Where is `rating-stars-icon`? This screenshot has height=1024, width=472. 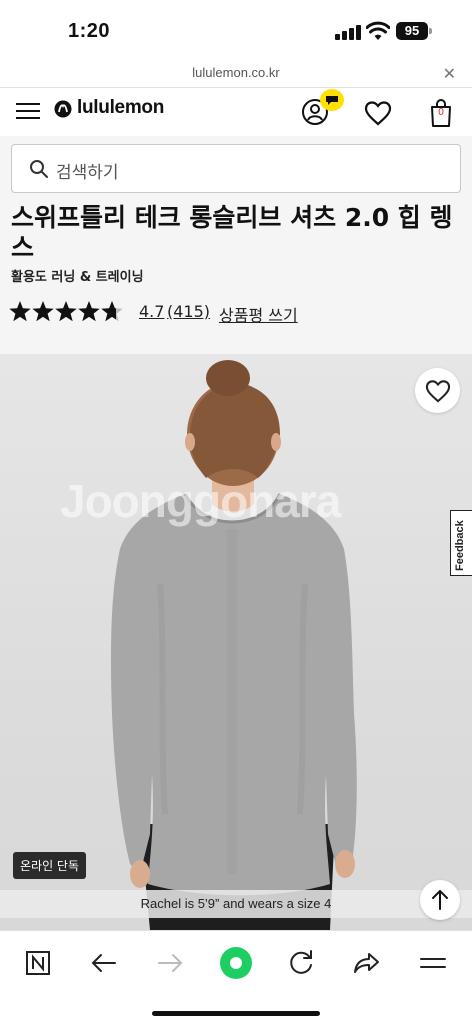
rating-stars-icon is located at coordinates (66, 312).